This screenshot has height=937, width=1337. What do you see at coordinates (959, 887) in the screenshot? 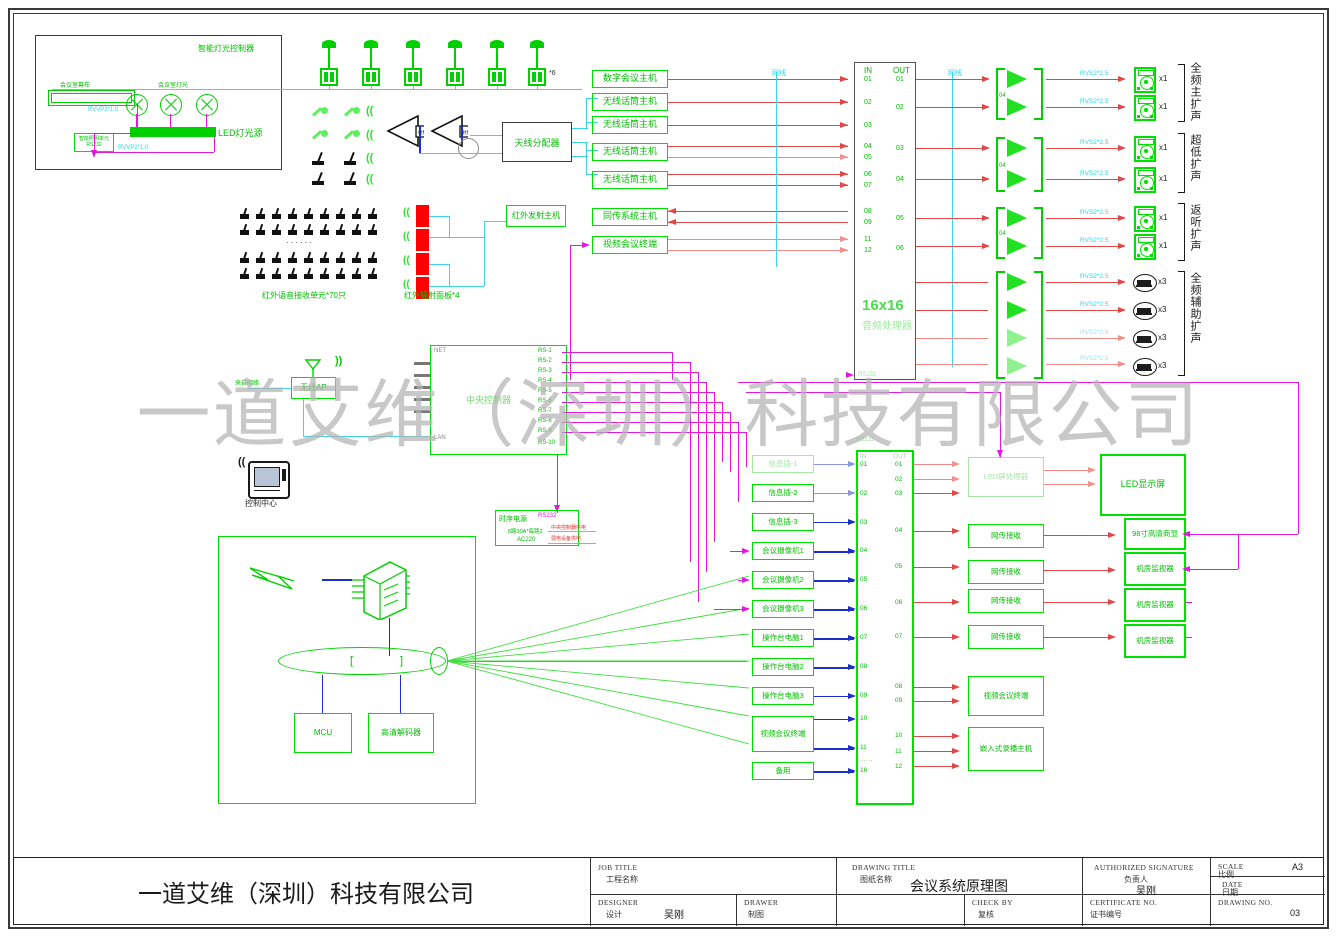
I see `drawing-title-value: 会议系统原理图` at bounding box center [959, 887].